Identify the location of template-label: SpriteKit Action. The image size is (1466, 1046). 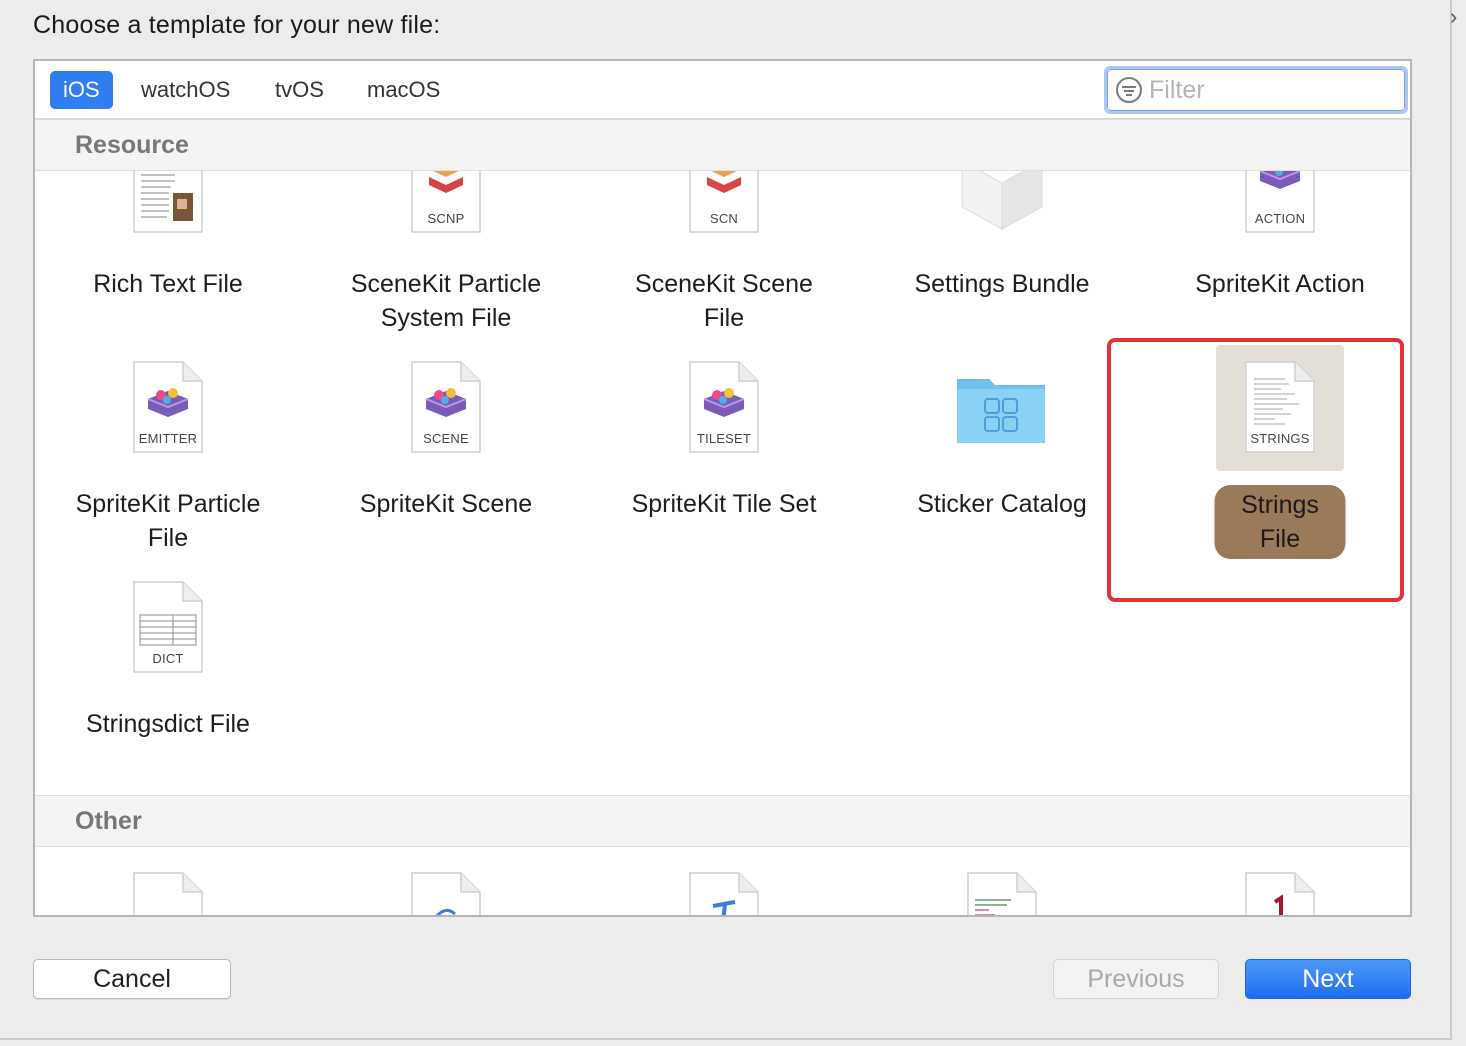
(1280, 284).